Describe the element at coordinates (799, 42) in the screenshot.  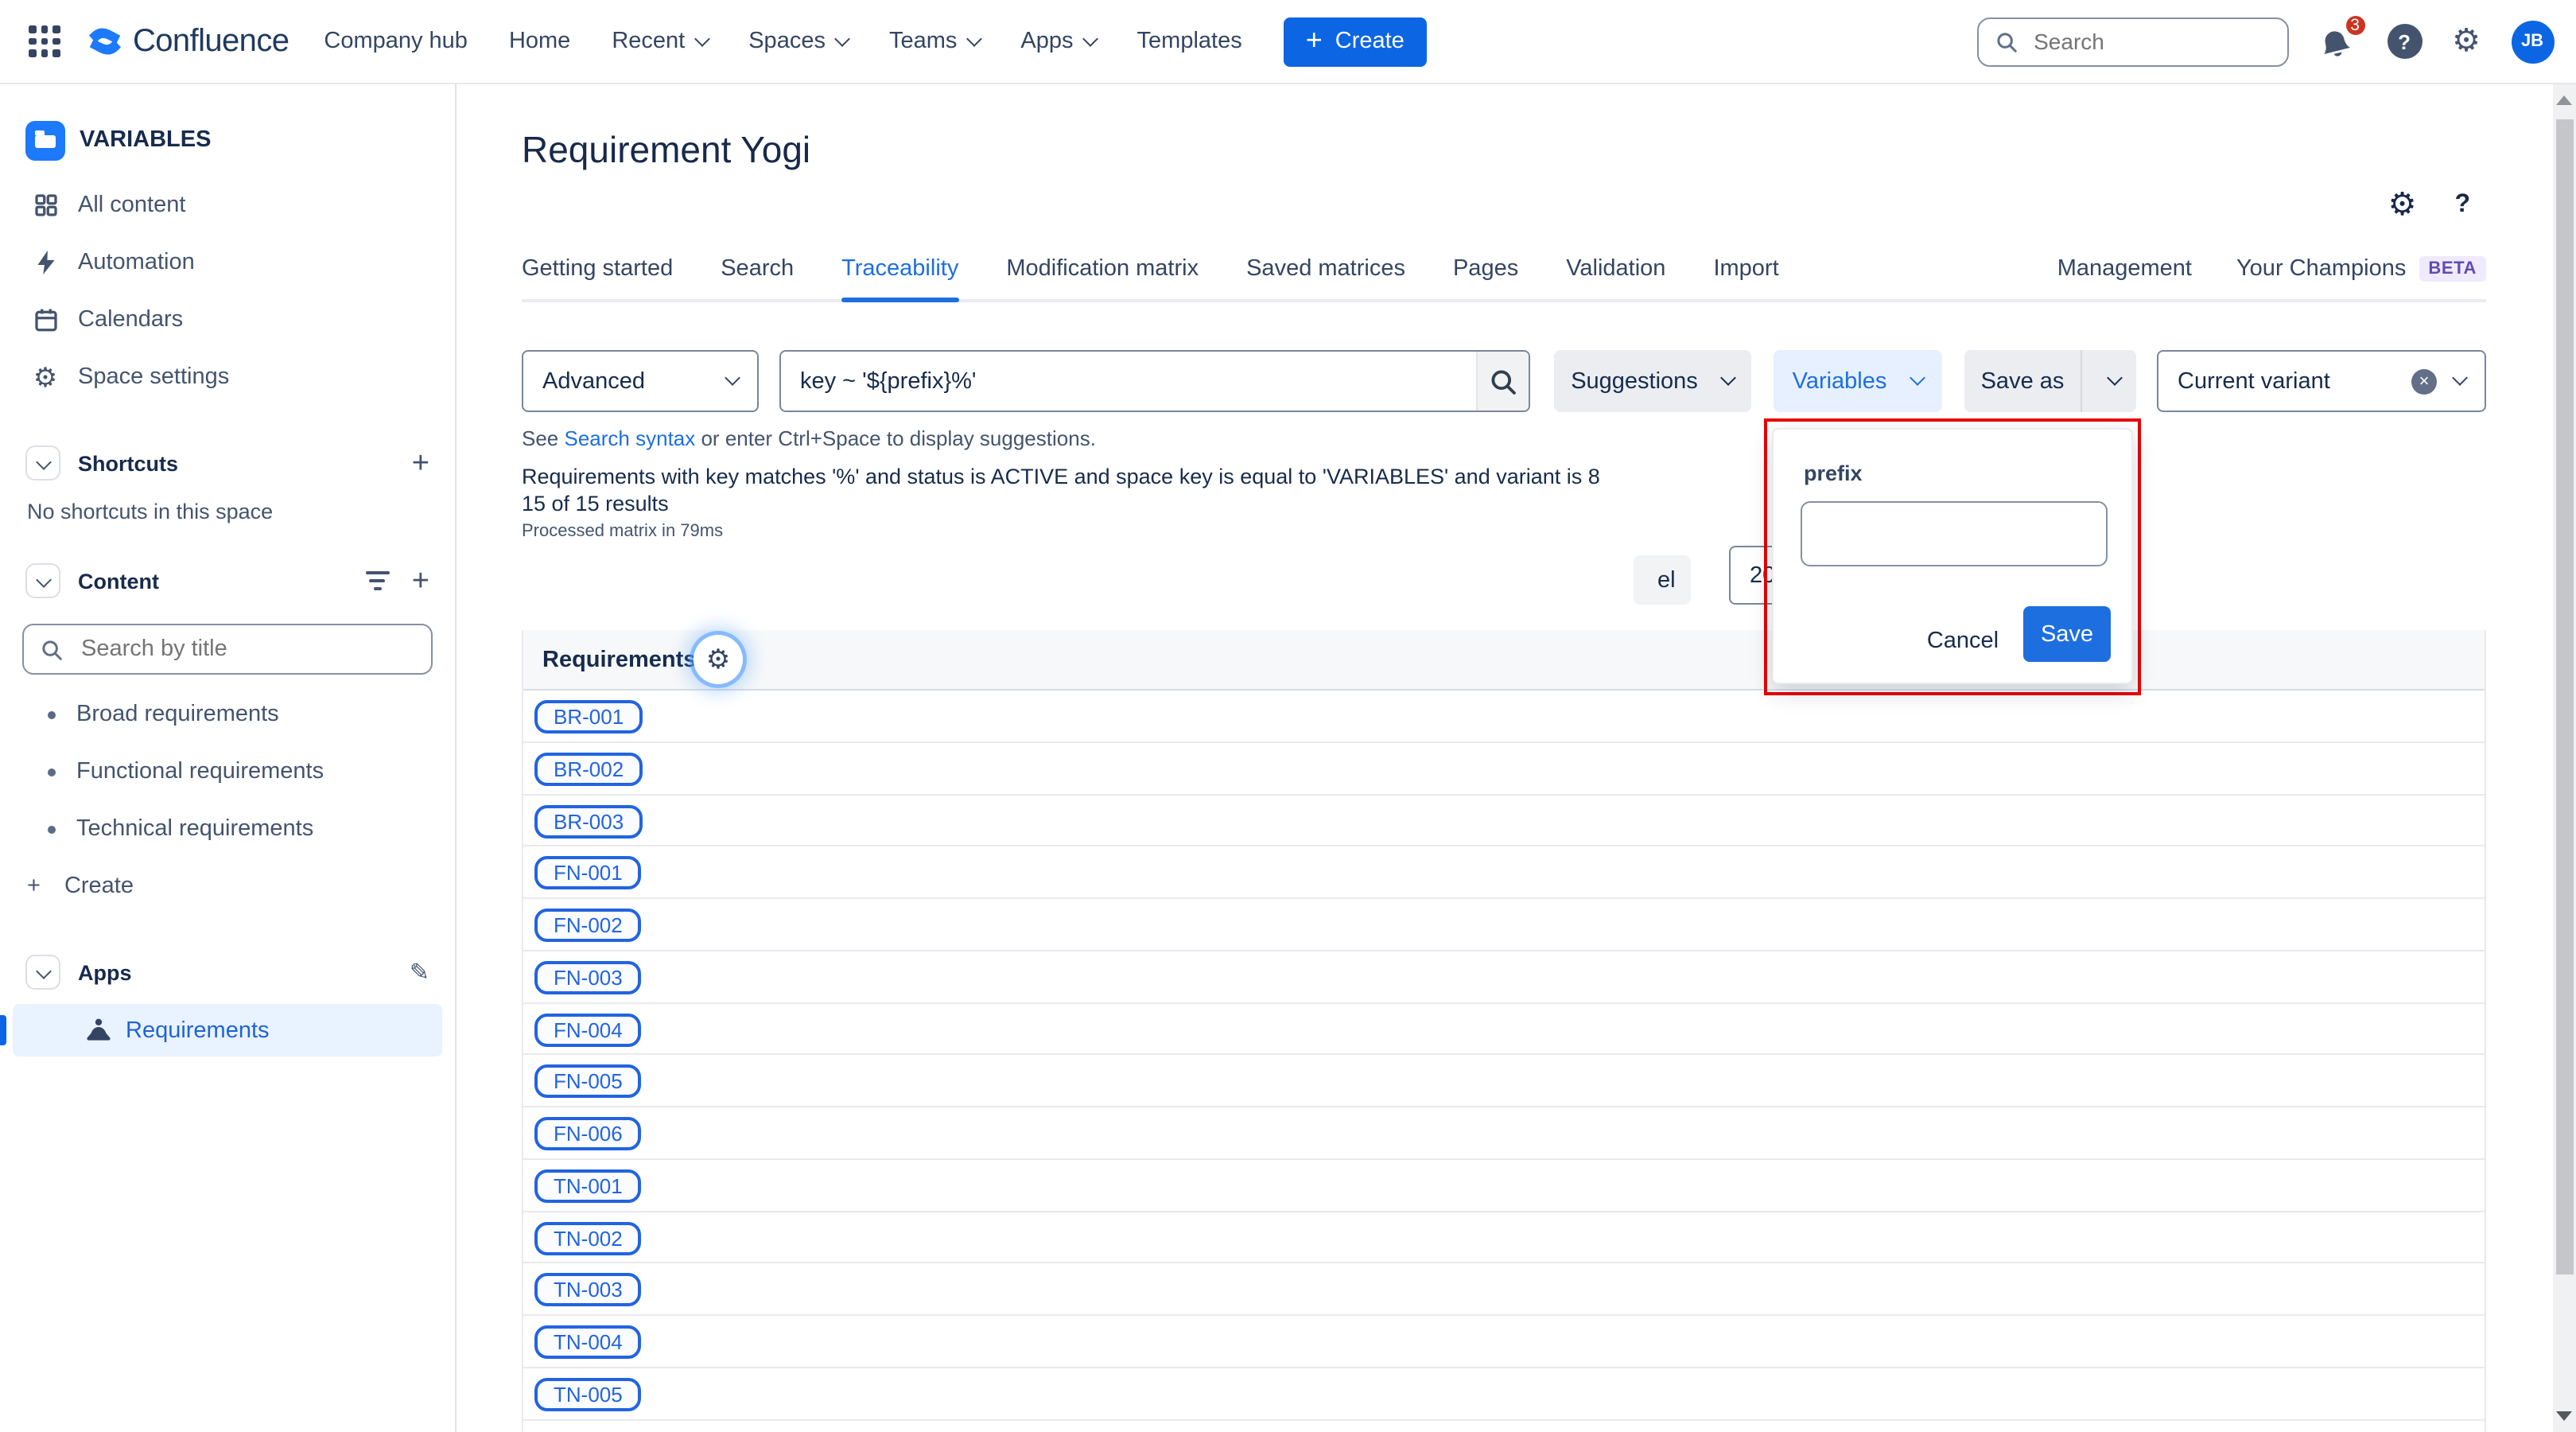
I see `nav-menu-item: Spaces` at that location.